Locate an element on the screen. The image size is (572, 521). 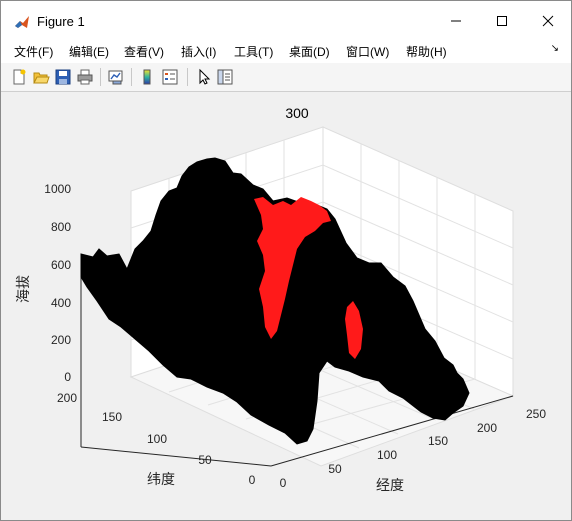
z-tick-label: 600 is located at coordinates (61, 265).